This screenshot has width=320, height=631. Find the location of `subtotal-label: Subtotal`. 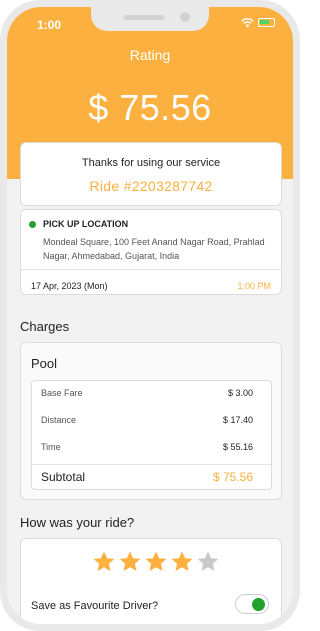

subtotal-label: Subtotal is located at coordinates (63, 477).